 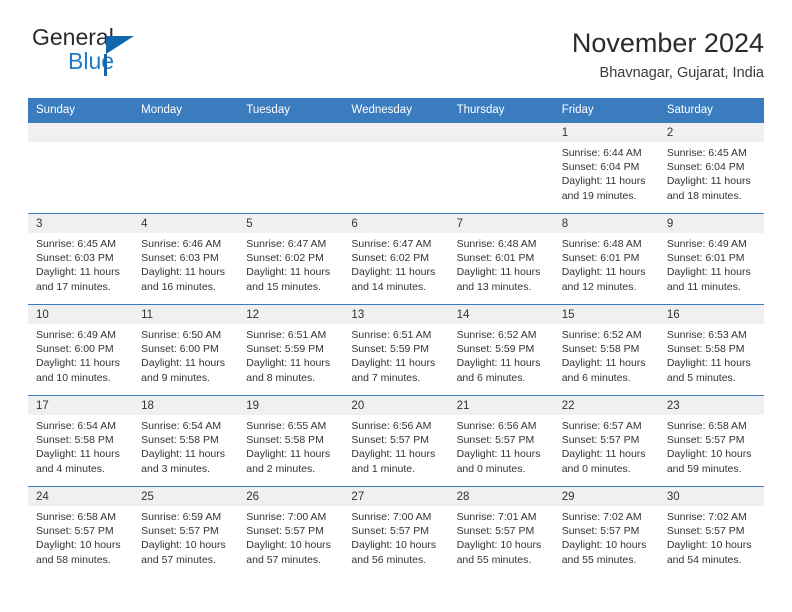 I want to click on day-number: 19, so click(x=291, y=405).